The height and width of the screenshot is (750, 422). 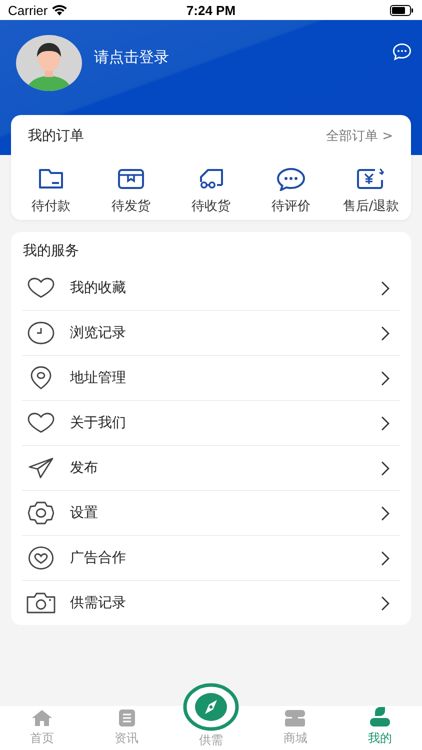 I want to click on all-orders-link: 全部订单 >, so click(x=359, y=136).